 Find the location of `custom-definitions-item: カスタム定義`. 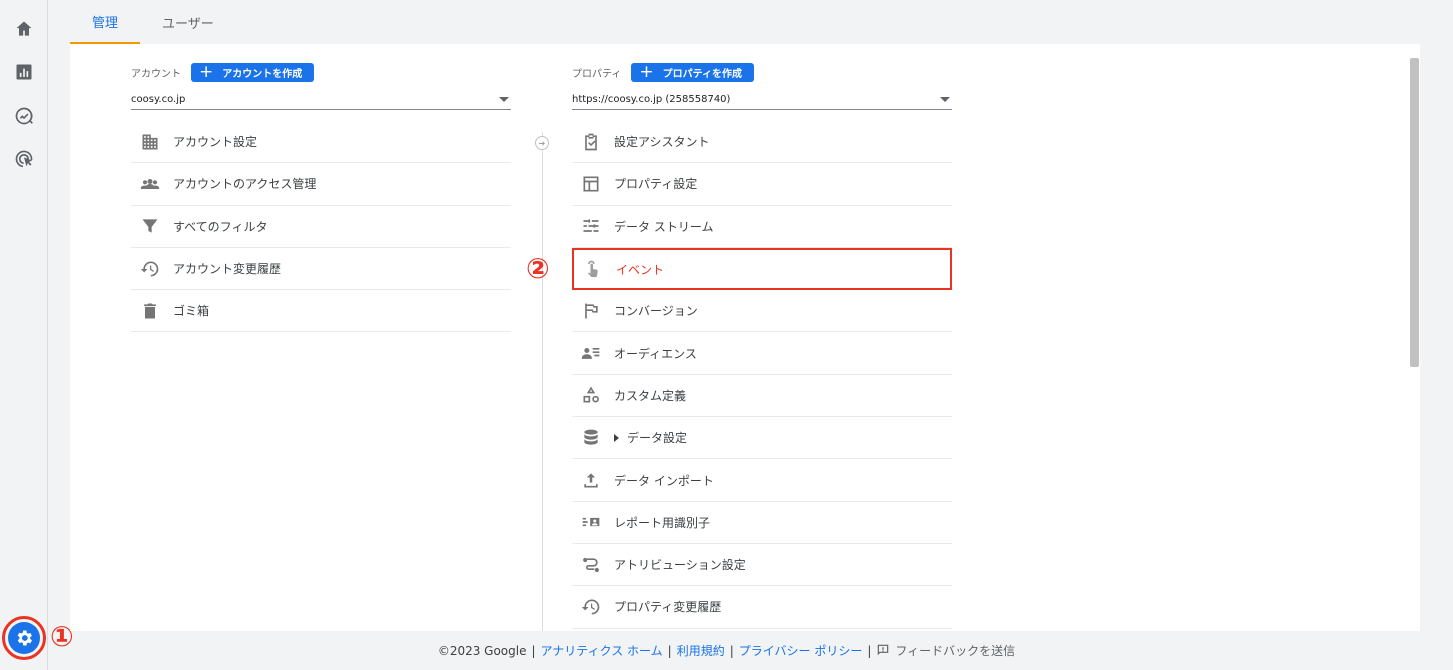

custom-definitions-item: カスタム定義 is located at coordinates (762, 396).